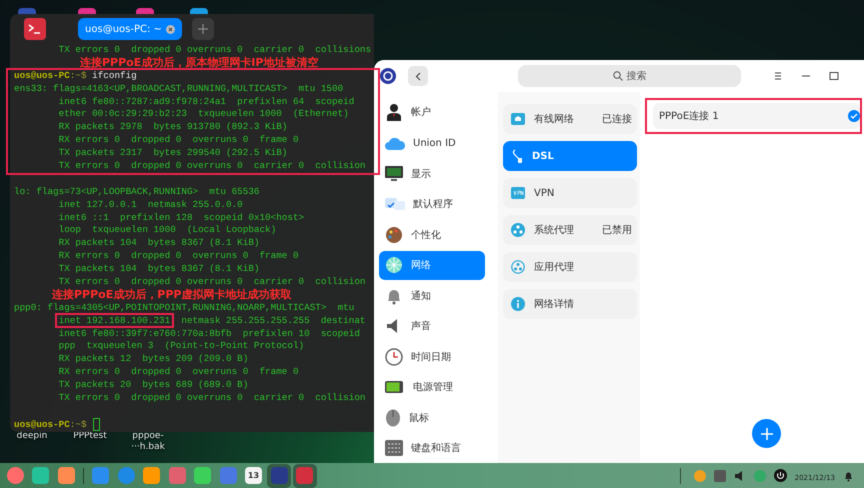 This screenshot has height=488, width=864. What do you see at coordinates (394, 265) in the screenshot?
I see `globe-icon` at bounding box center [394, 265].